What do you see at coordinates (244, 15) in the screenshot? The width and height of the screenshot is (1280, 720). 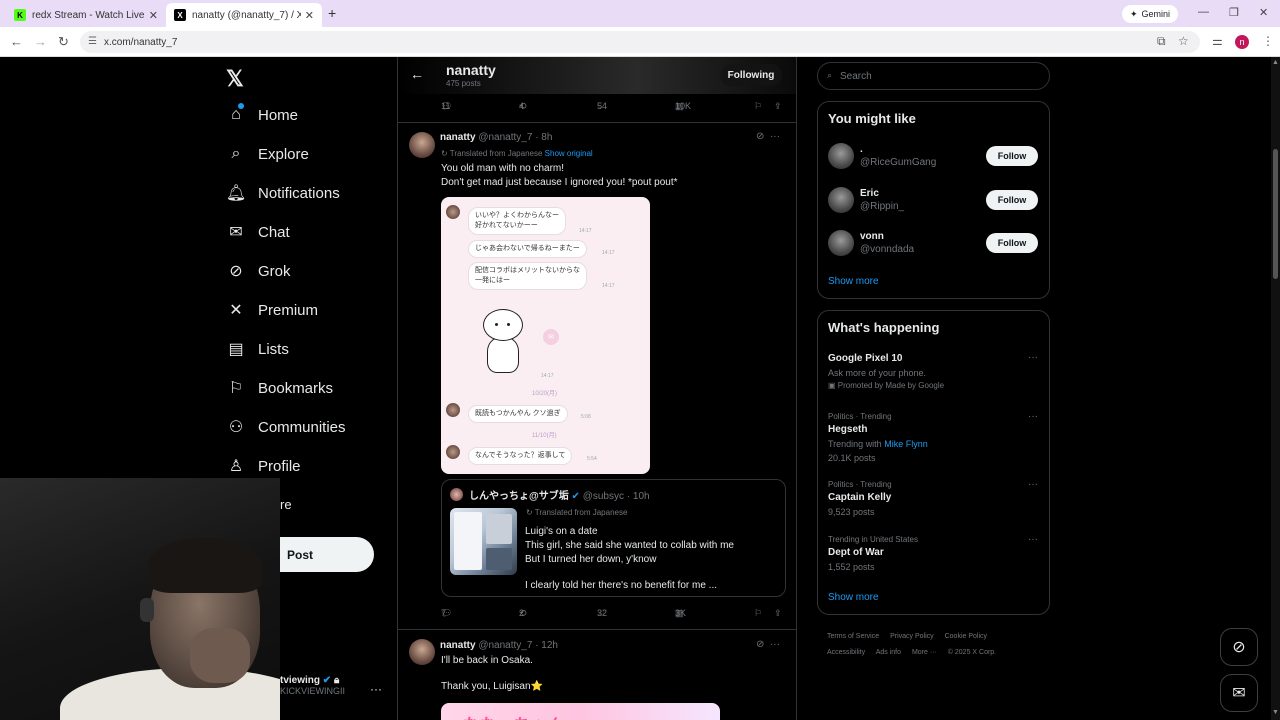 I see `browser-tab-x: X nanatty (@nanatty_7) / X ✕` at bounding box center [244, 15].